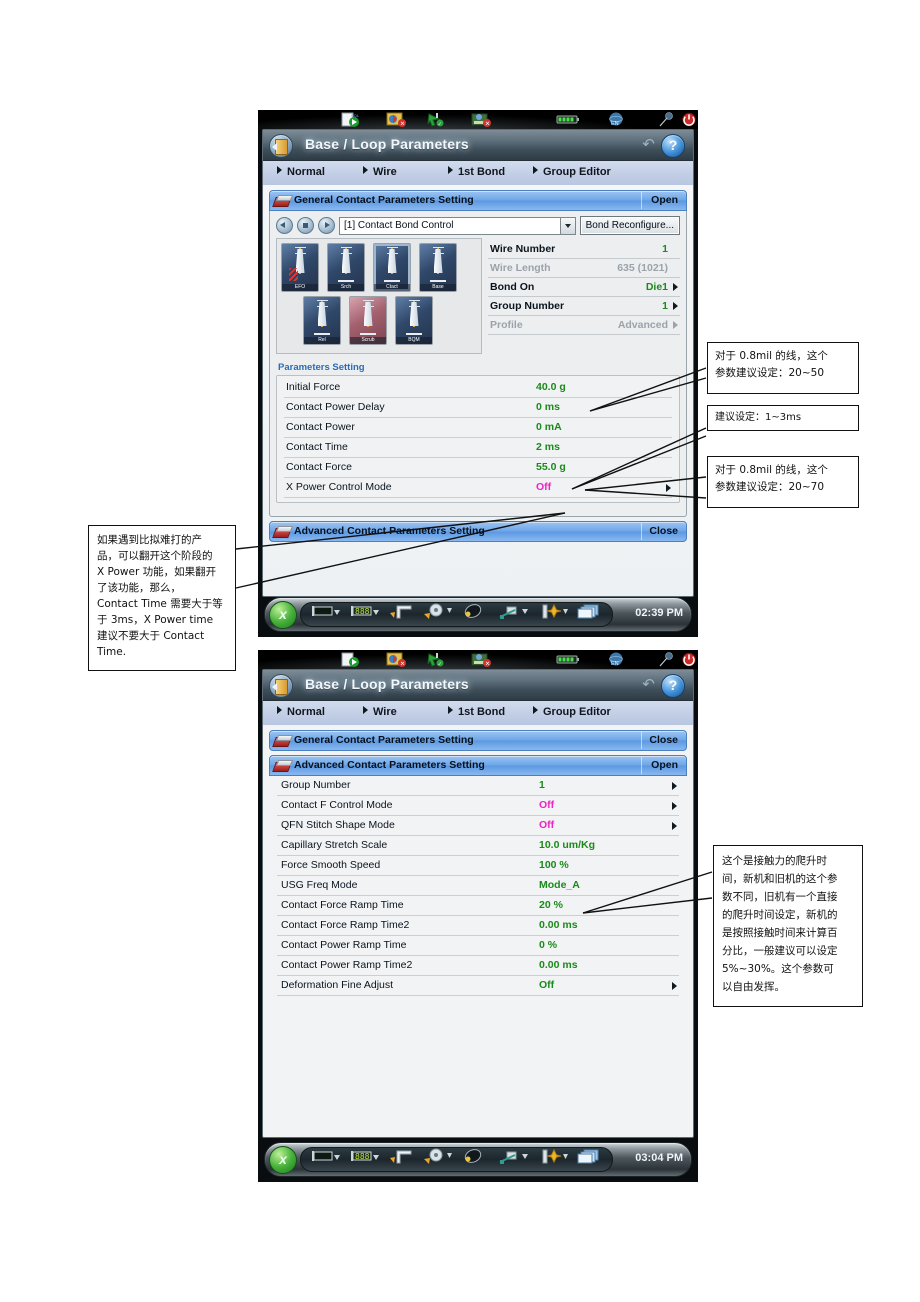 Image resolution: width=920 pixels, height=1302 pixels. Describe the element at coordinates (659, 1158) in the screenshot. I see `clock: 03:04 PM` at that location.